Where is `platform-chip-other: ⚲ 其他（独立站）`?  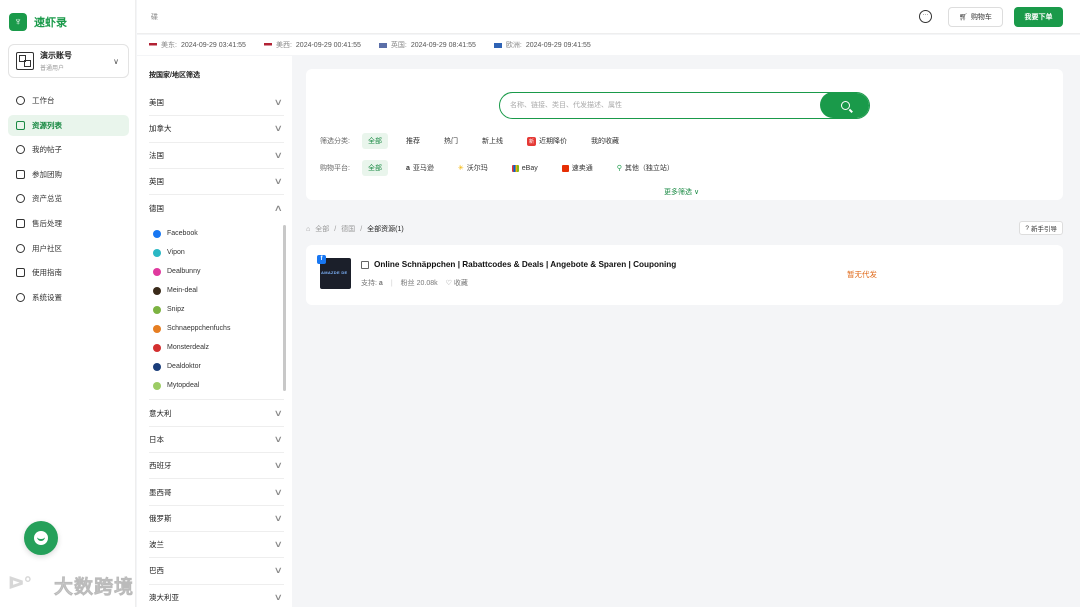
platform-chip-other: ⚲ 其他（独立站） is located at coordinates (645, 168).